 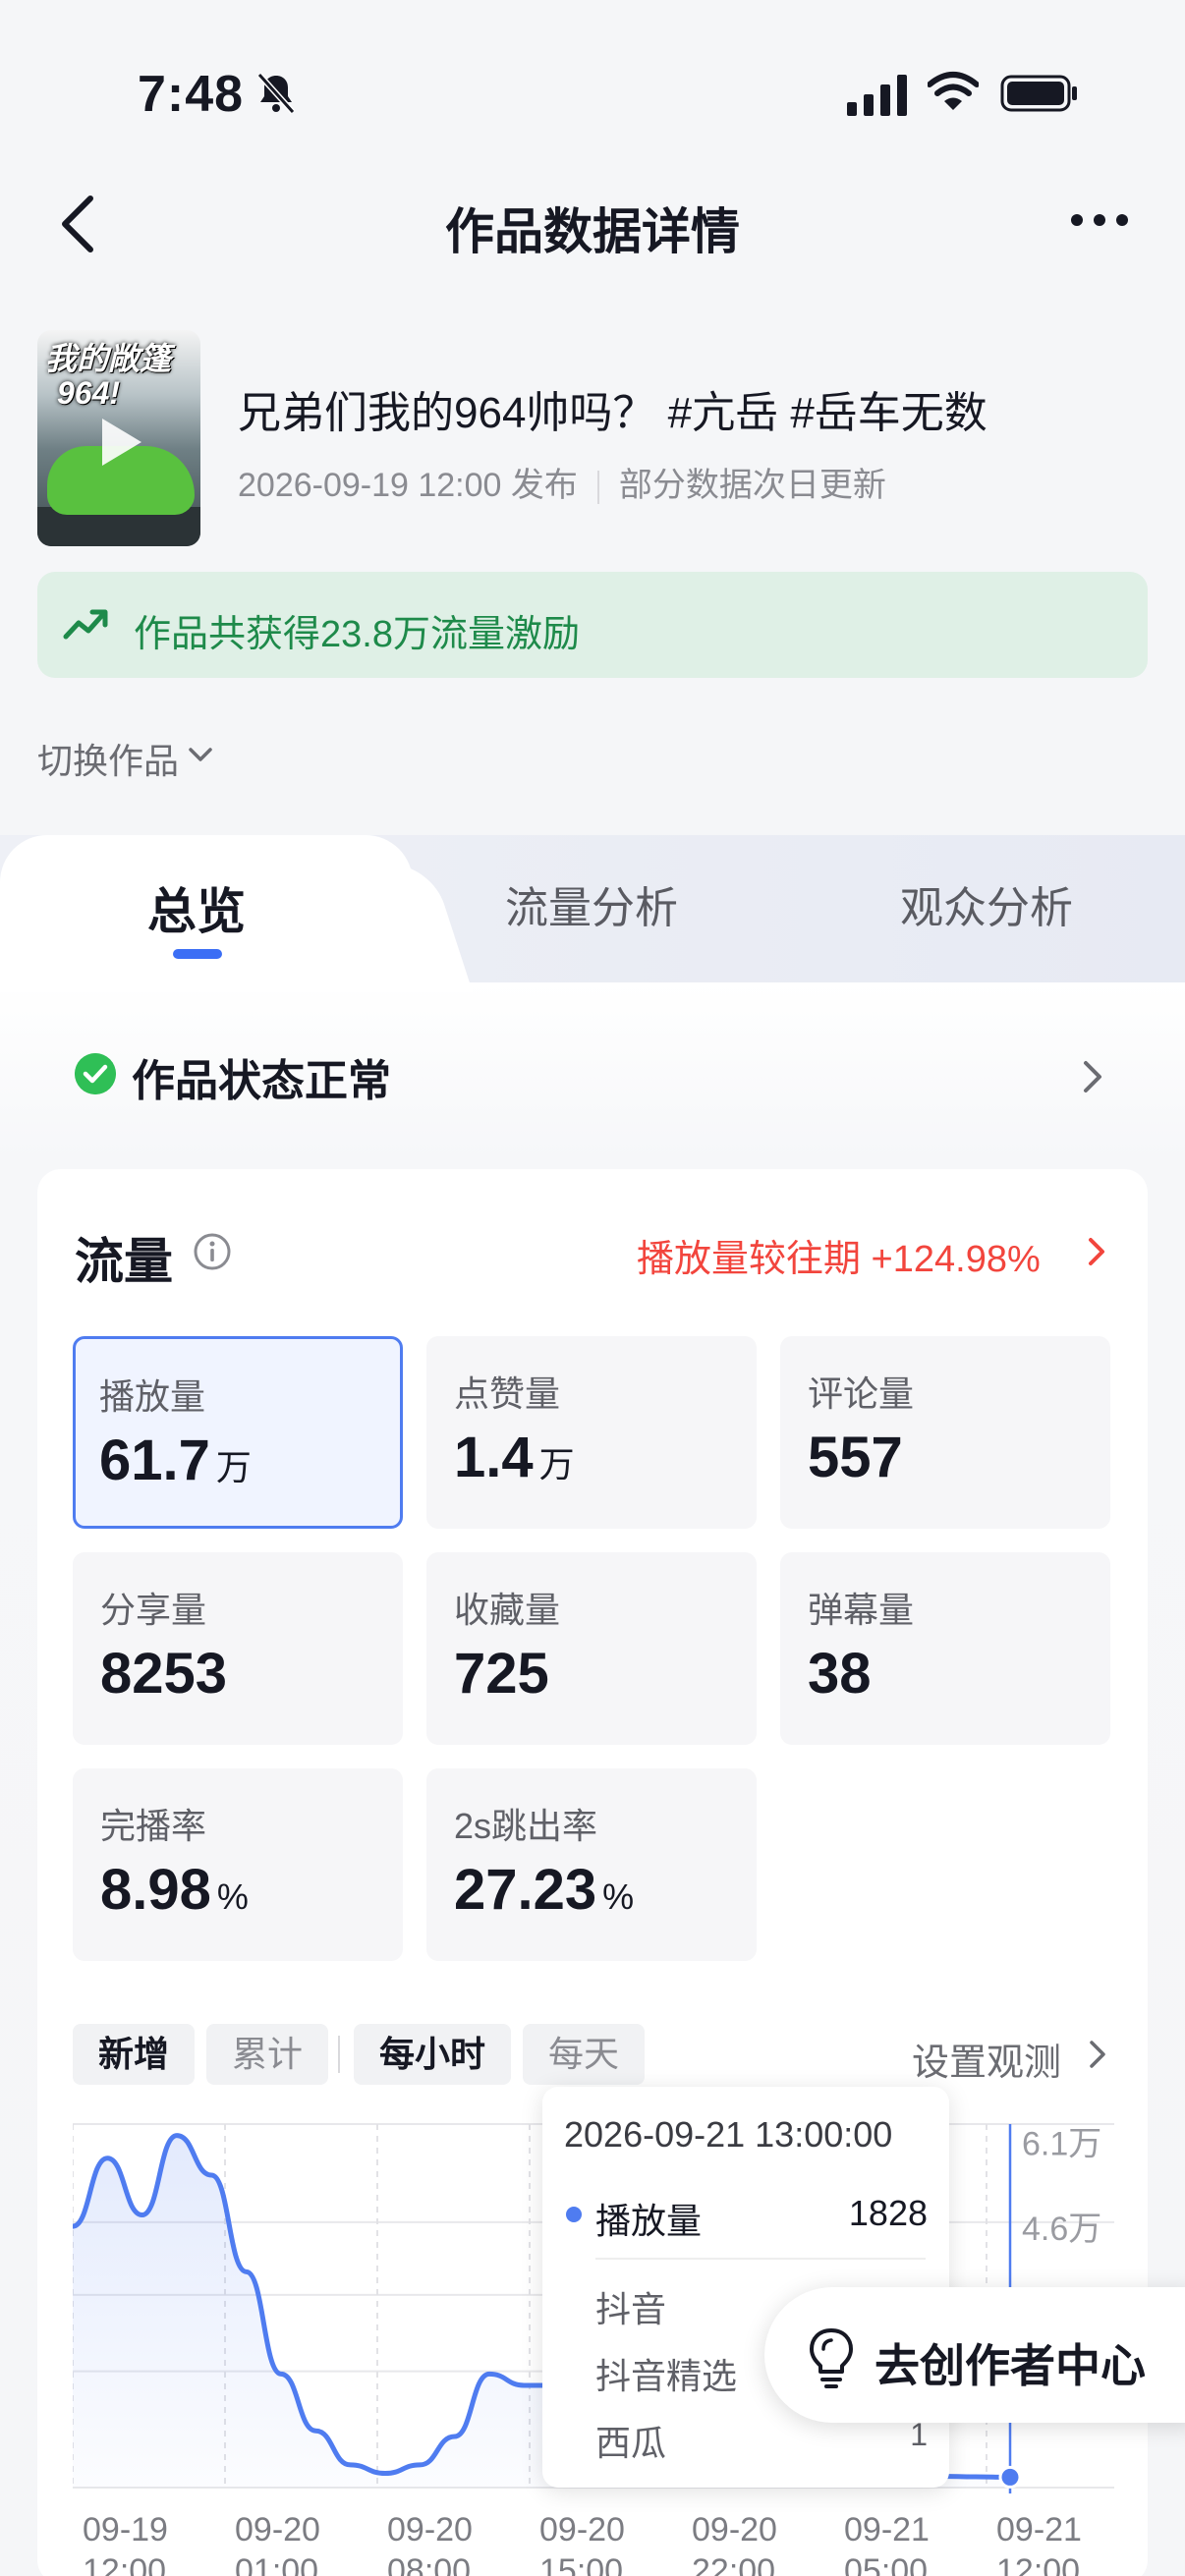 What do you see at coordinates (592, 903) in the screenshot?
I see `tab-traffic-analysis: 流量分析` at bounding box center [592, 903].